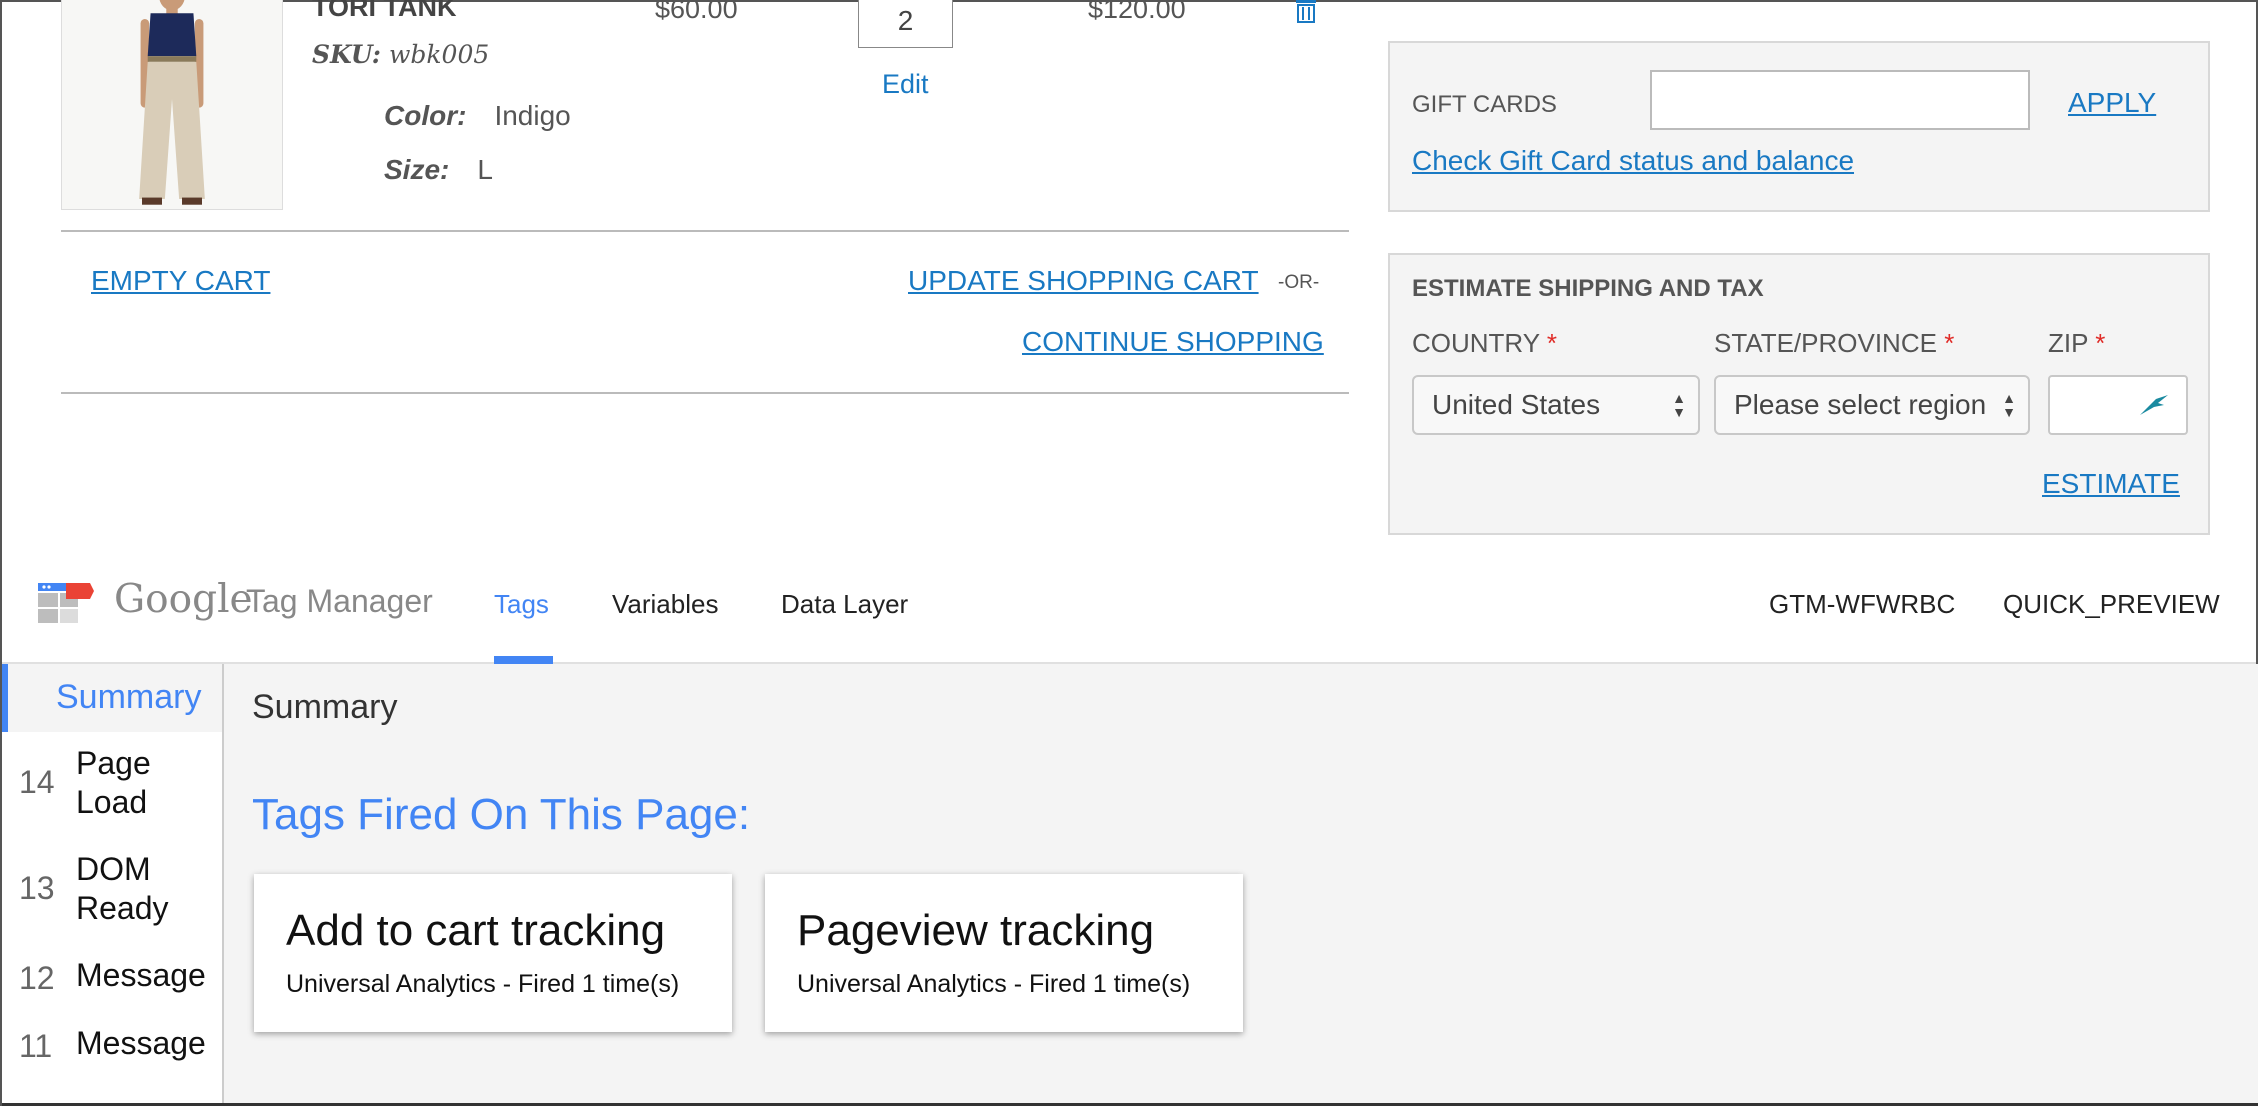  What do you see at coordinates (339, 601) in the screenshot?
I see `tag-manager-wordmark: Tag Manager` at bounding box center [339, 601].